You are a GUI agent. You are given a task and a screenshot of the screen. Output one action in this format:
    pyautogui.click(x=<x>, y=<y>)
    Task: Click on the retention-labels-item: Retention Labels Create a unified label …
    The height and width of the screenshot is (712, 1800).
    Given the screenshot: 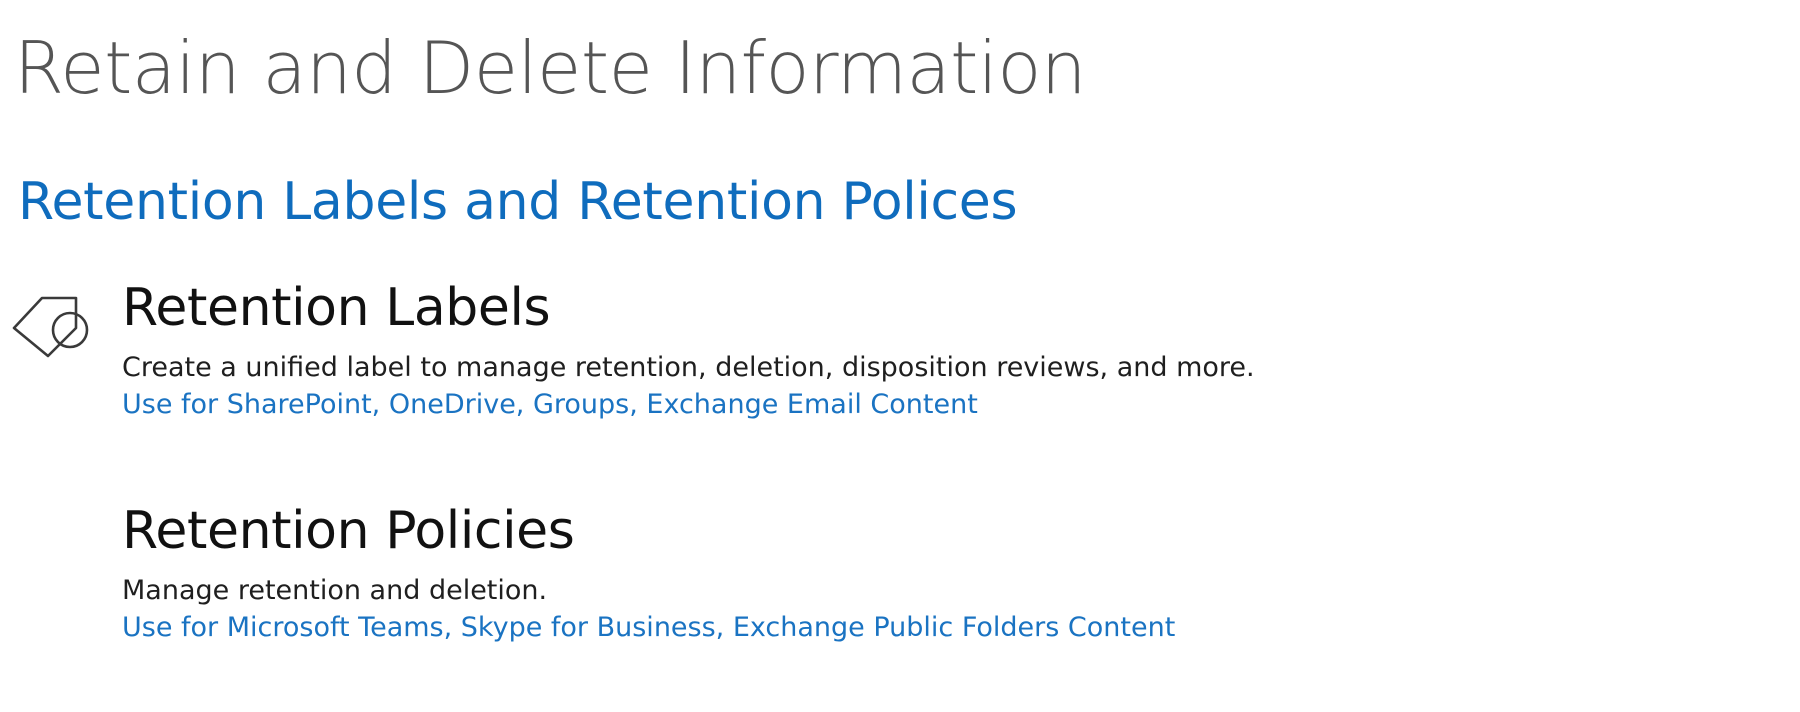 What is the action you would take?
    pyautogui.click(x=688, y=351)
    